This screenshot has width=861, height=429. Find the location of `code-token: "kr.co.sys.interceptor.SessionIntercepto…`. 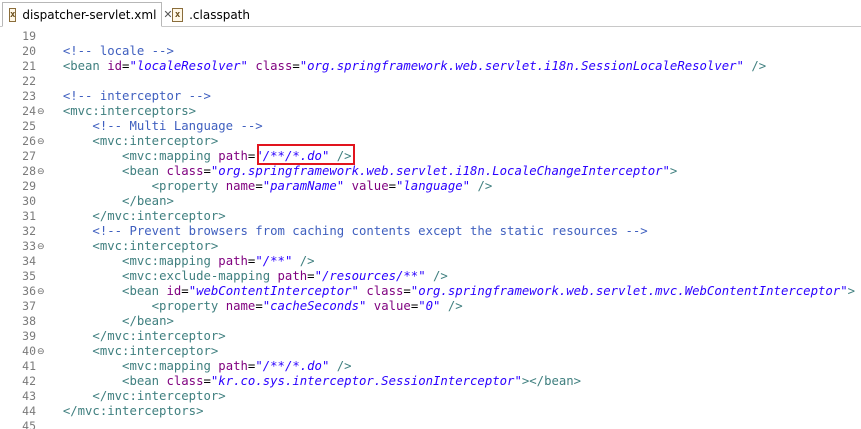

code-token: "kr.co.sys.interceptor.SessionIntercepto… is located at coordinates (366, 381).